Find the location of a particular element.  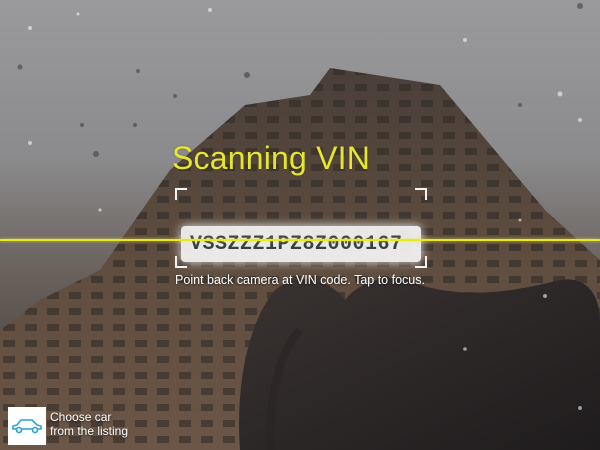

frame-corner-top-right is located at coordinates (421, 194).